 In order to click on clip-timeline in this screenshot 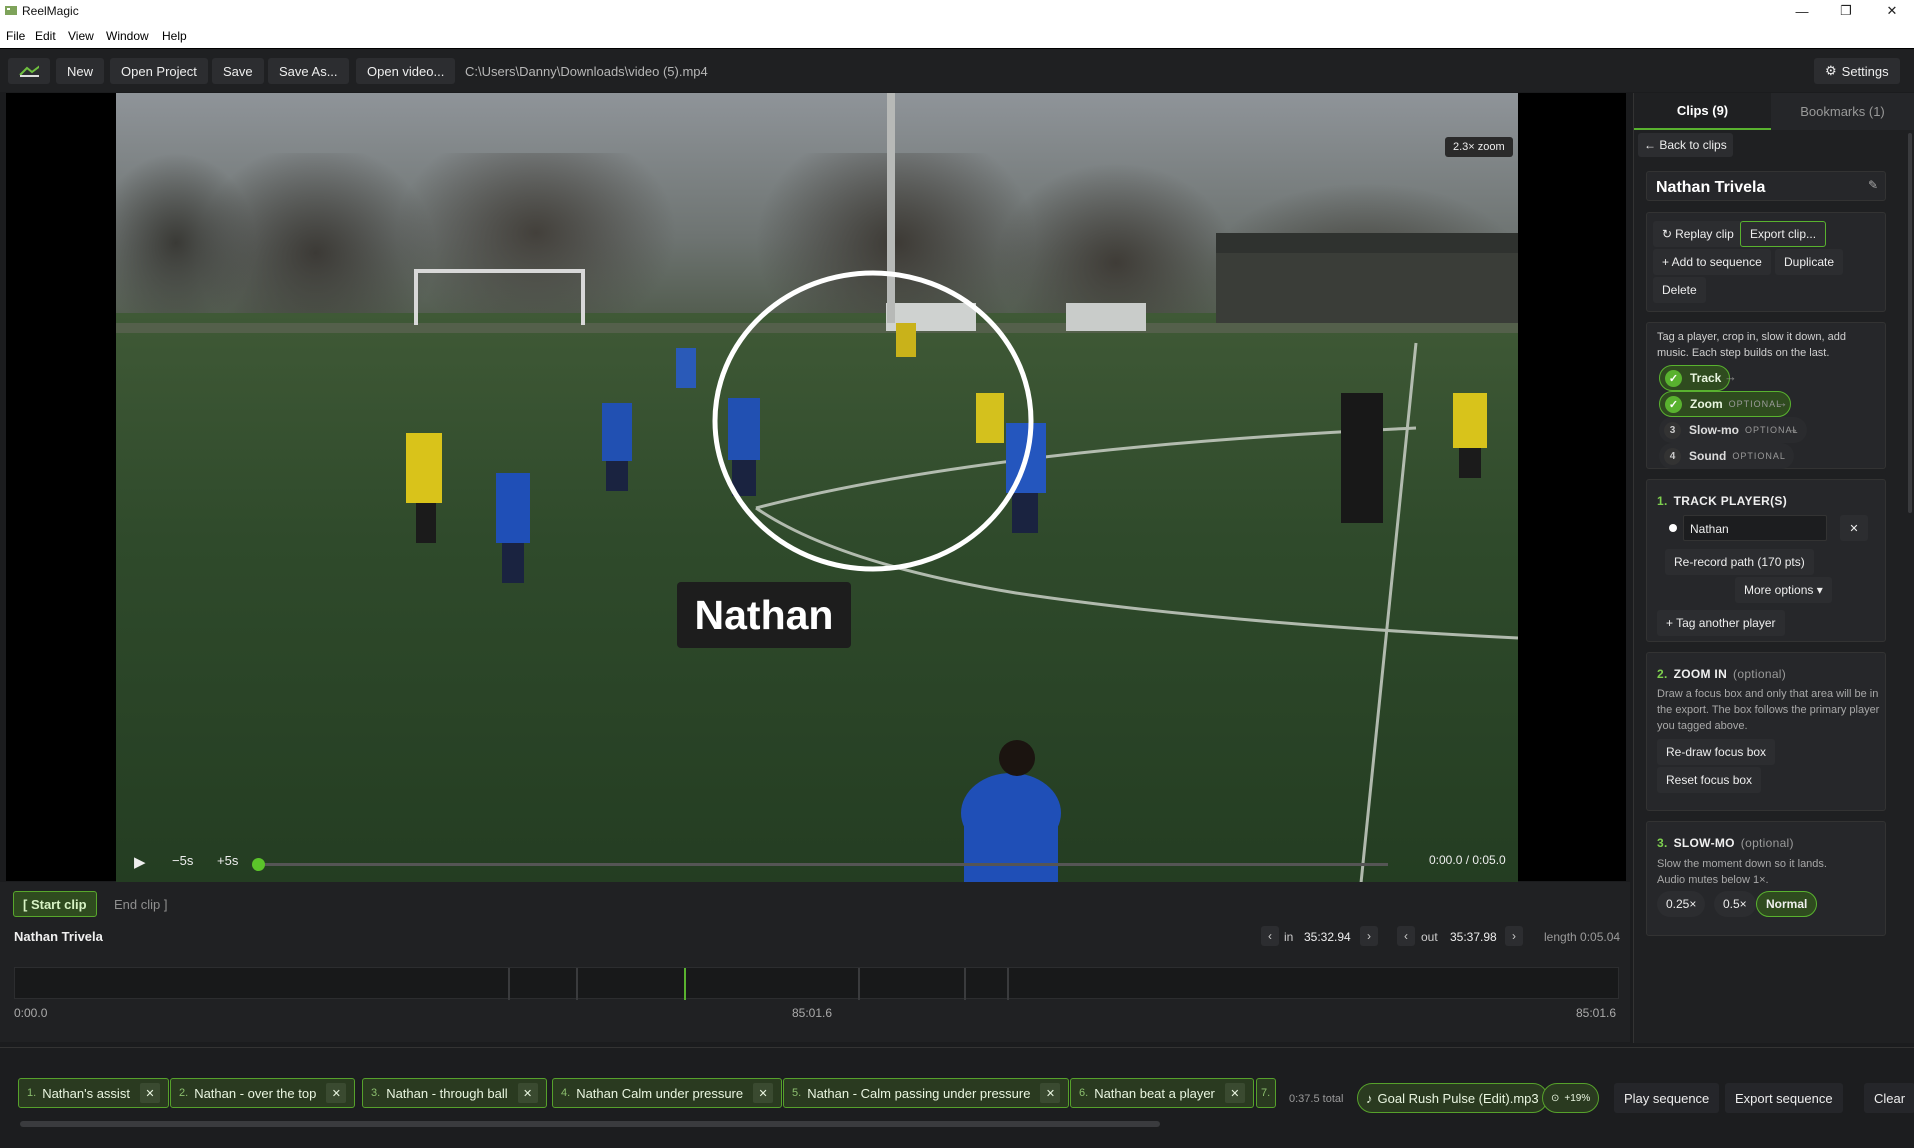, I will do `click(816, 983)`.